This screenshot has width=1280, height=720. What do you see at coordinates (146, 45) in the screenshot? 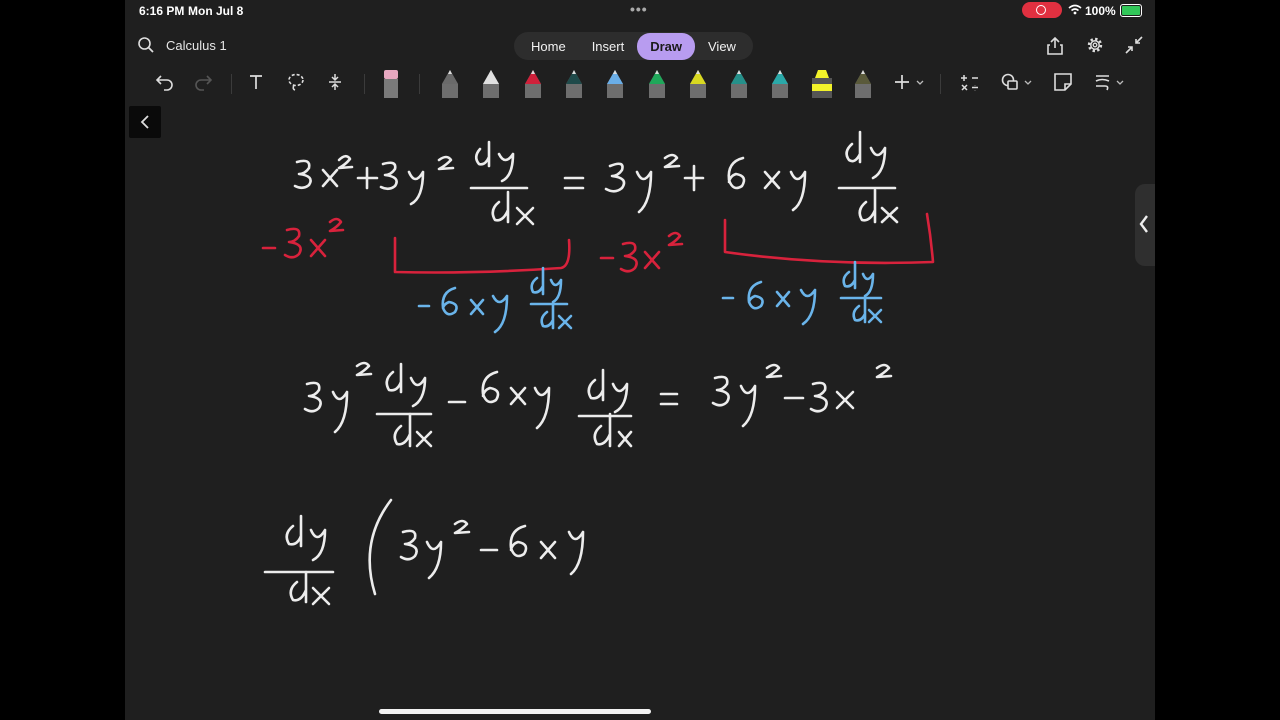
I see `search-icon` at bounding box center [146, 45].